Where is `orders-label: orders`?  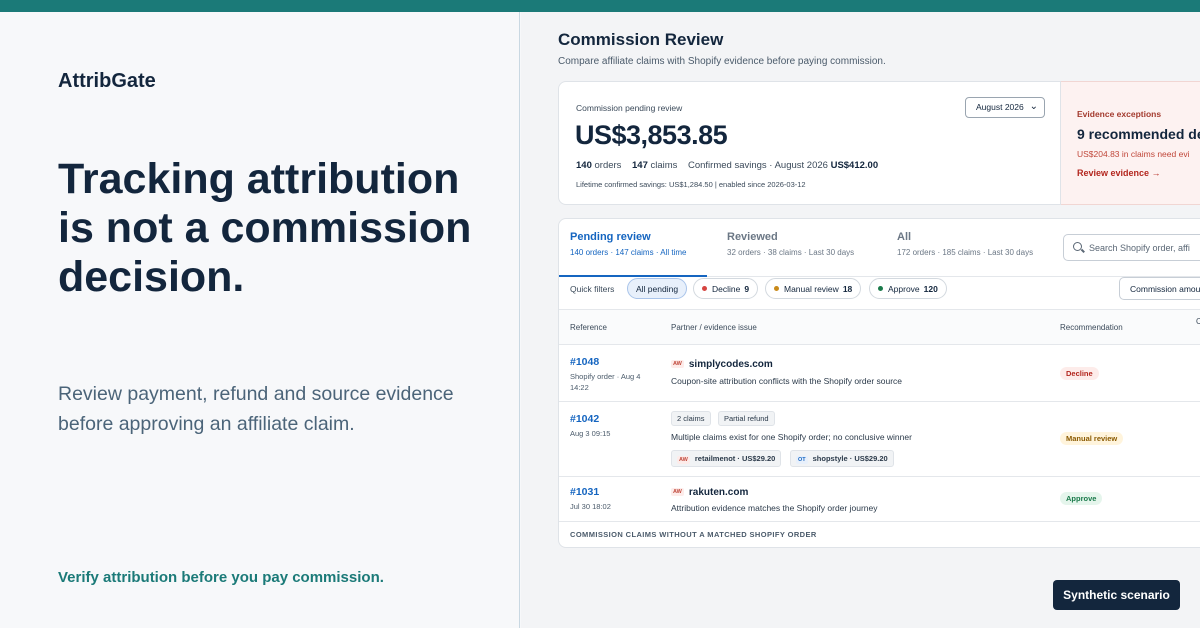
orders-label: orders is located at coordinates (608, 165).